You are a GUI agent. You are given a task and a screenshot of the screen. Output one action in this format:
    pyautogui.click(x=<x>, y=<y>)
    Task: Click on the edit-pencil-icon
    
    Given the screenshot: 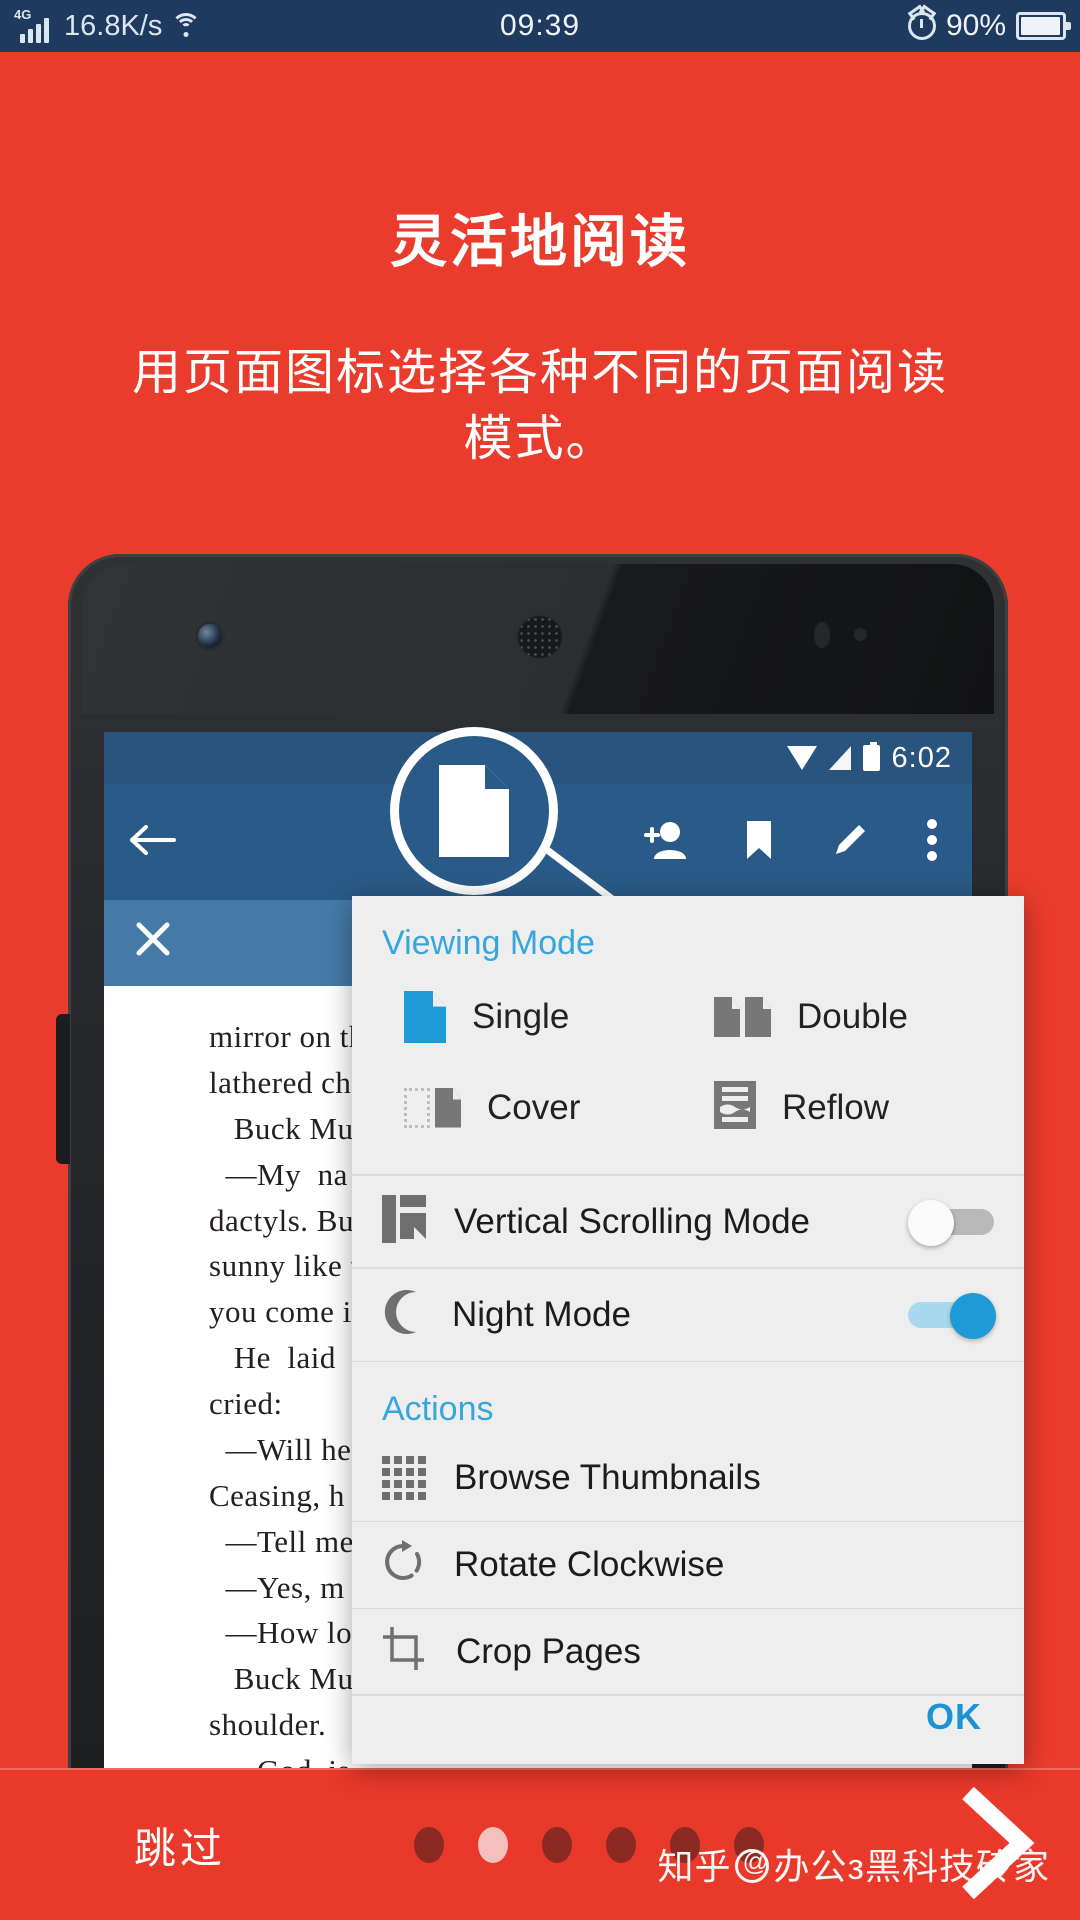 What is the action you would take?
    pyautogui.click(x=850, y=842)
    